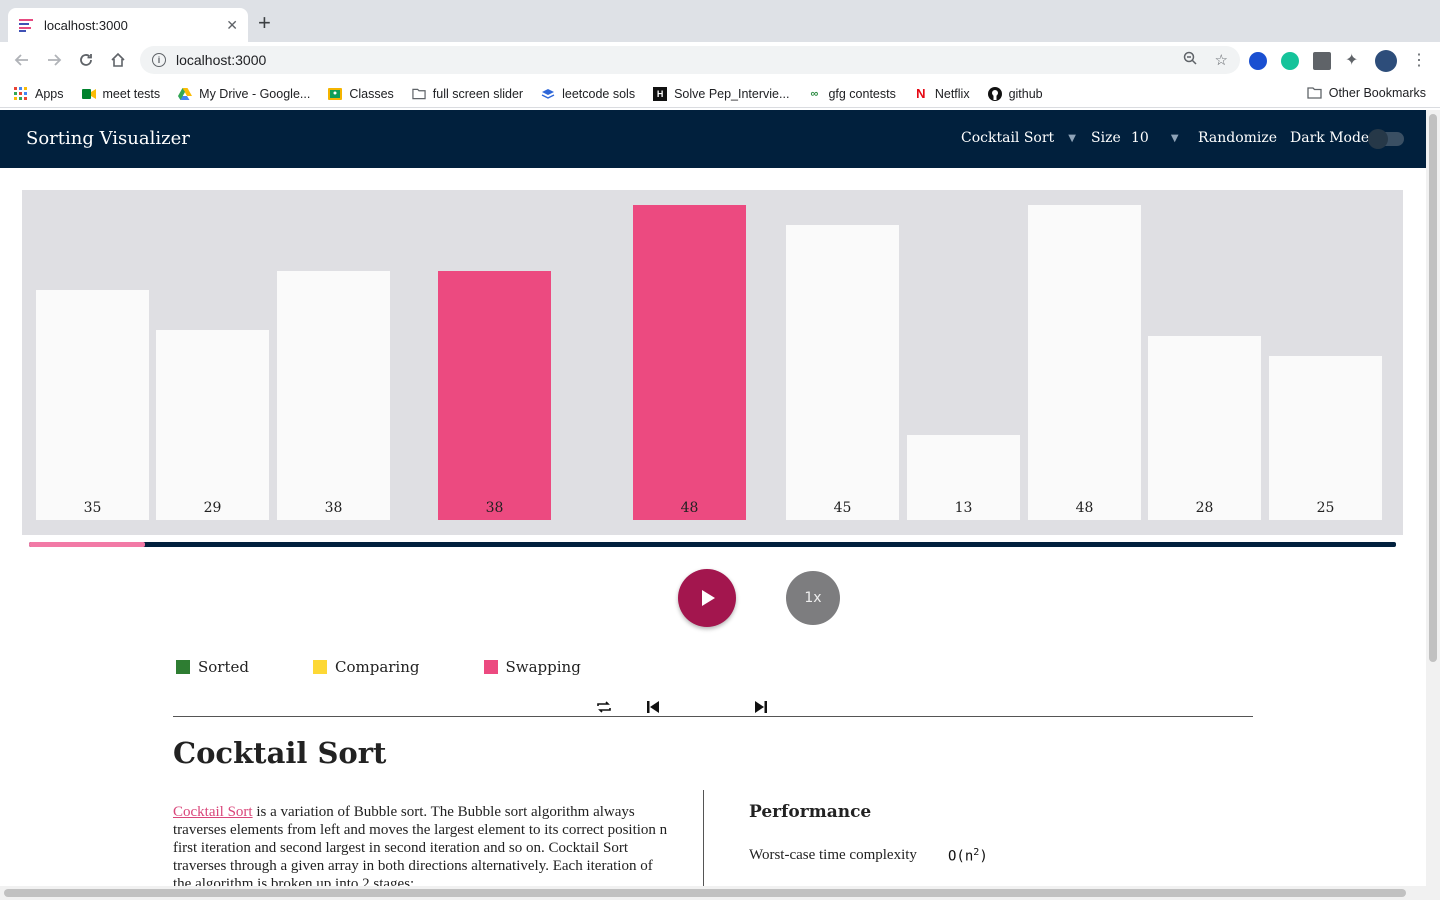  Describe the element at coordinates (660, 93) in the screenshot. I see `hackerrank-icon: H` at that location.